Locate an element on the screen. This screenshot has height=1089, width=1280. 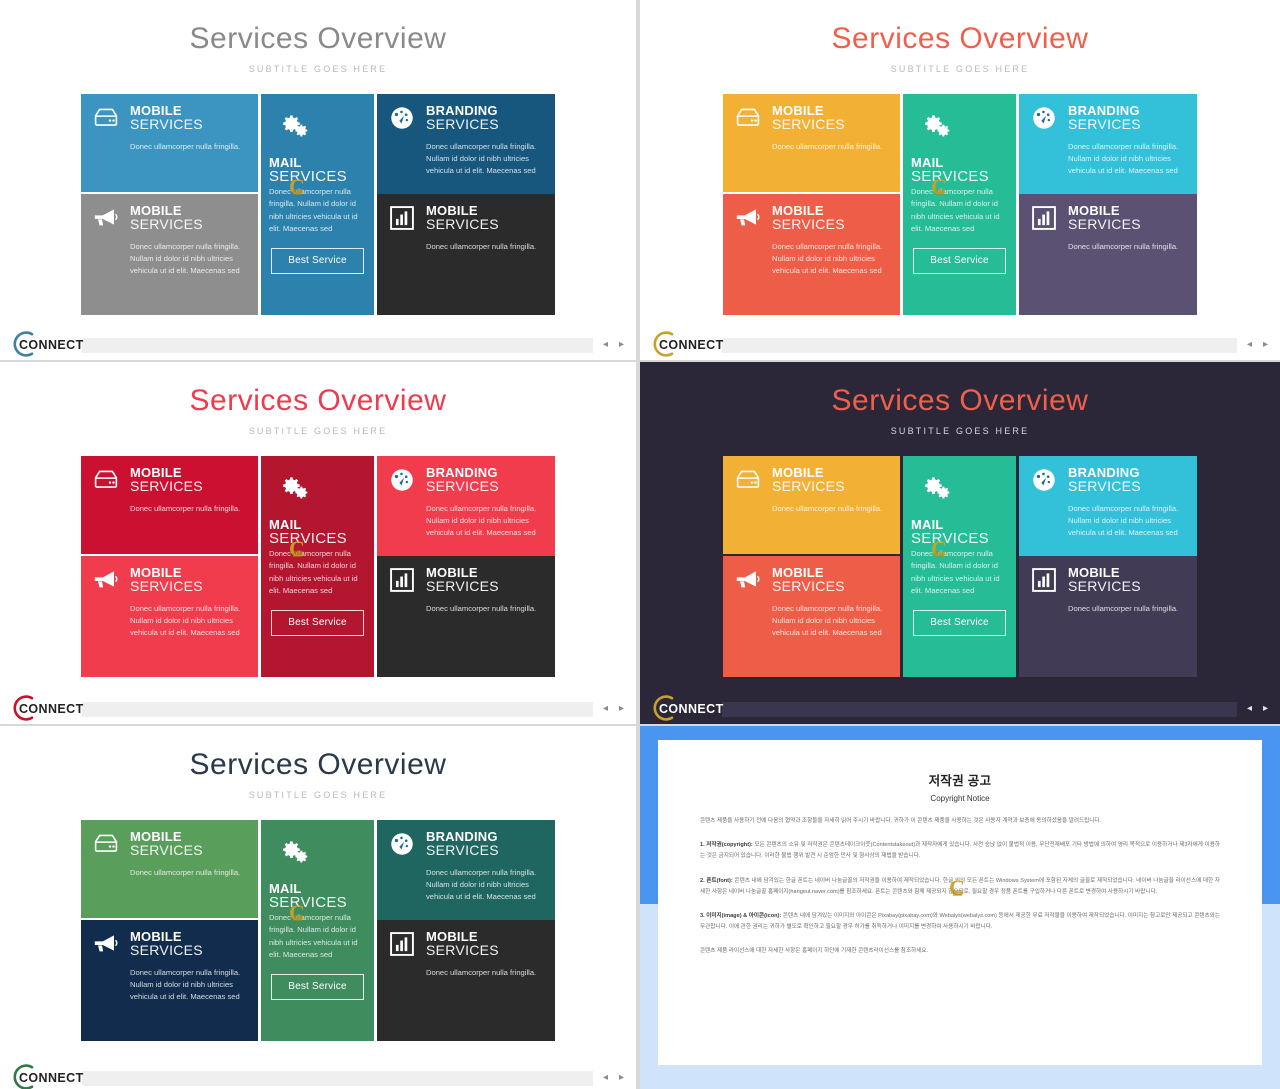
card-d-heading: MOBILE SERVICES is located at coordinates (462, 579).